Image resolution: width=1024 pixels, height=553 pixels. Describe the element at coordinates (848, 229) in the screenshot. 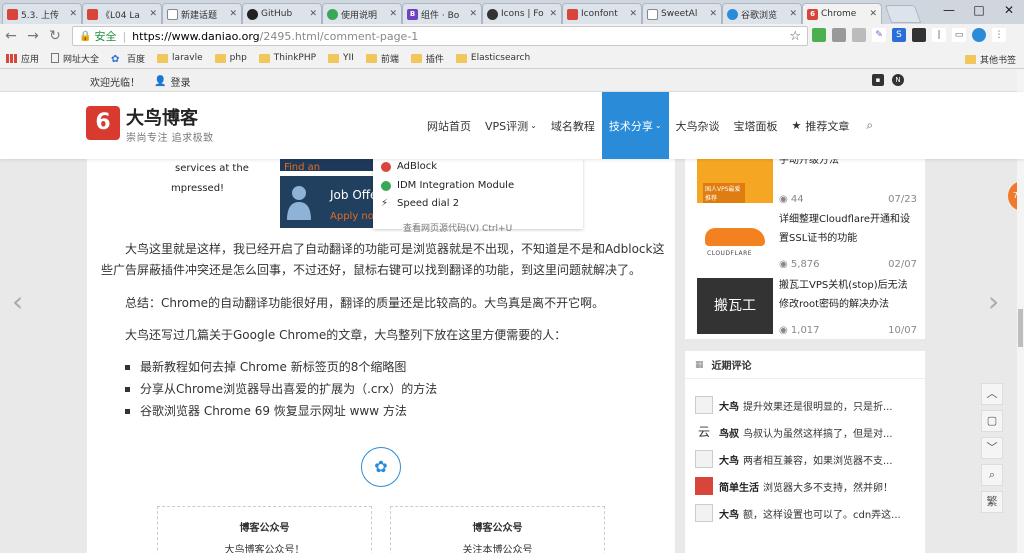

I see `post-title: 详细整理Cloudflare开通和设置SSL证书的功能` at that location.